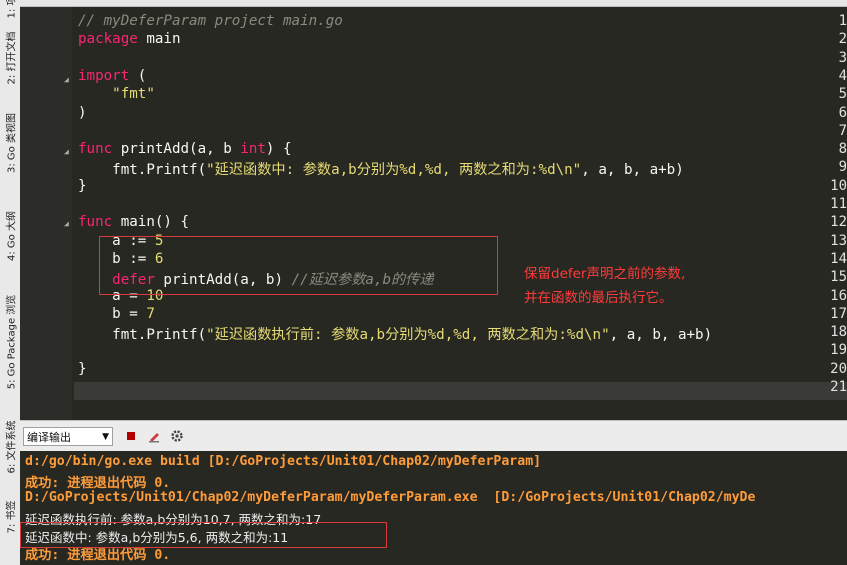 The height and width of the screenshot is (565, 847). Describe the element at coordinates (10, 58) in the screenshot. I see `tab-open-documents: 2: 打开文档` at that location.